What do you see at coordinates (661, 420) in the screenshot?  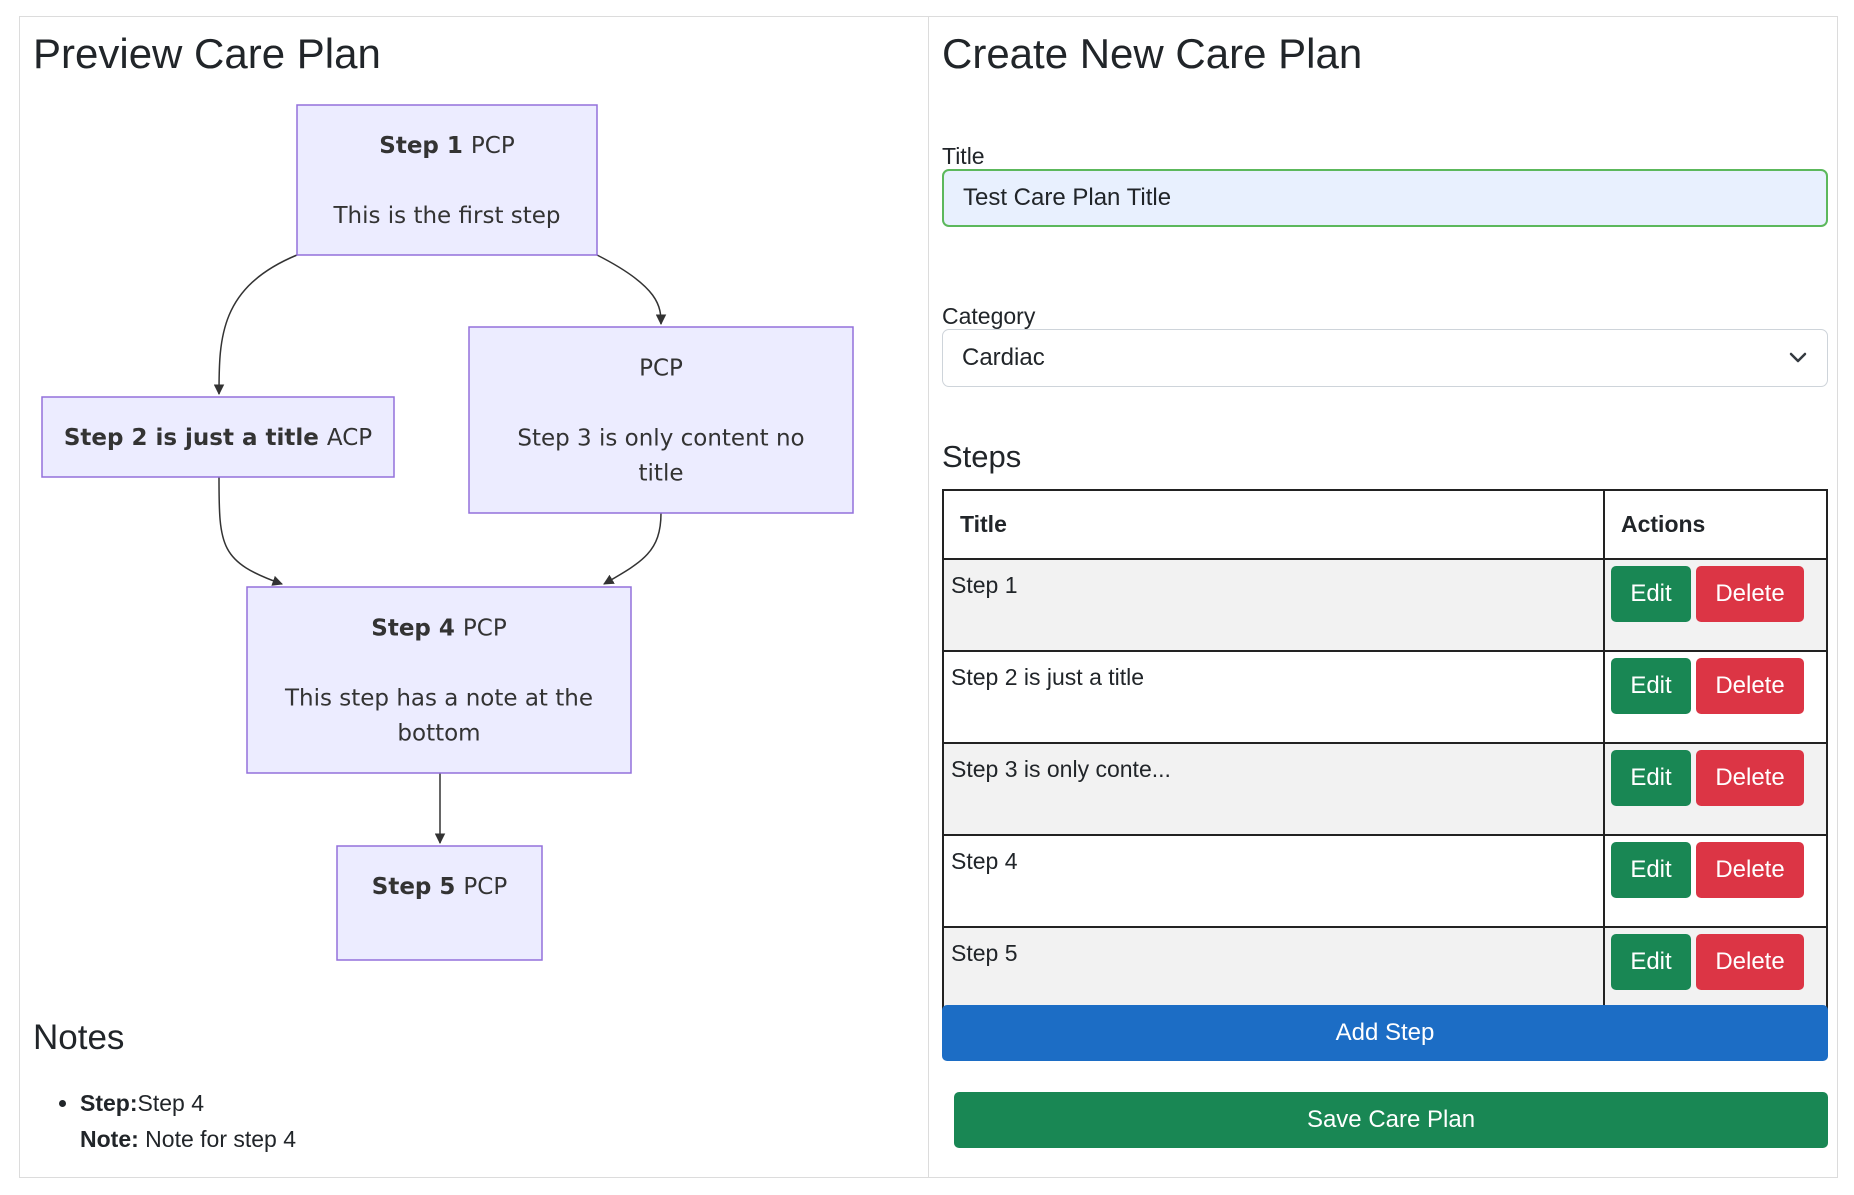 I see `flow-node-step-3: PCP Step 3 is only content no title` at bounding box center [661, 420].